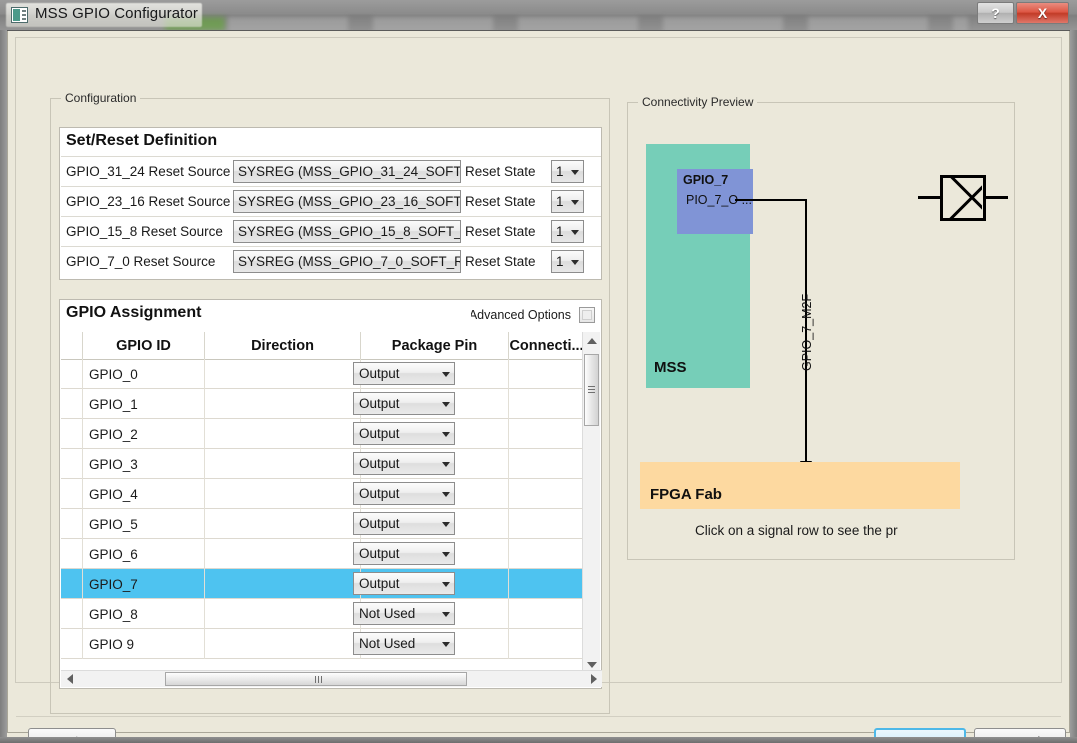 This screenshot has width=1077, height=743. Describe the element at coordinates (521, 315) in the screenshot. I see `advanced-options-label: Advanced Options` at that location.